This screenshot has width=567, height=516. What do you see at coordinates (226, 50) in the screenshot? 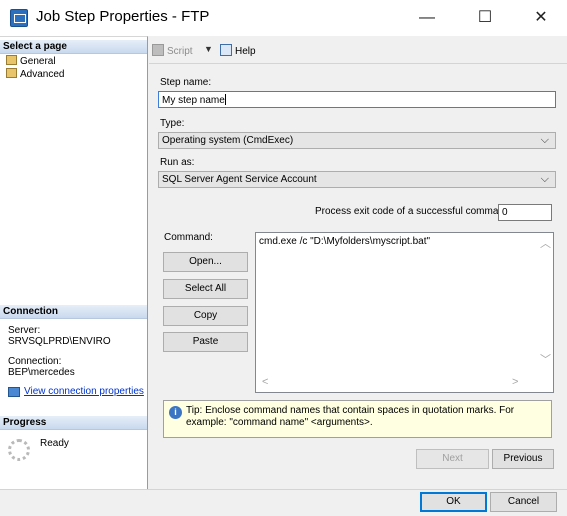
I see `help-icon` at bounding box center [226, 50].